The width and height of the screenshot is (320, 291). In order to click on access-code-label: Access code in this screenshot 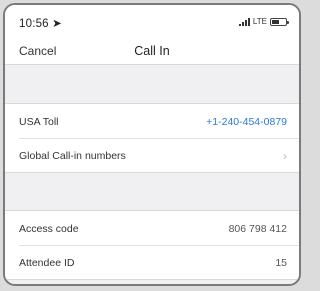, I will do `click(49, 229)`.